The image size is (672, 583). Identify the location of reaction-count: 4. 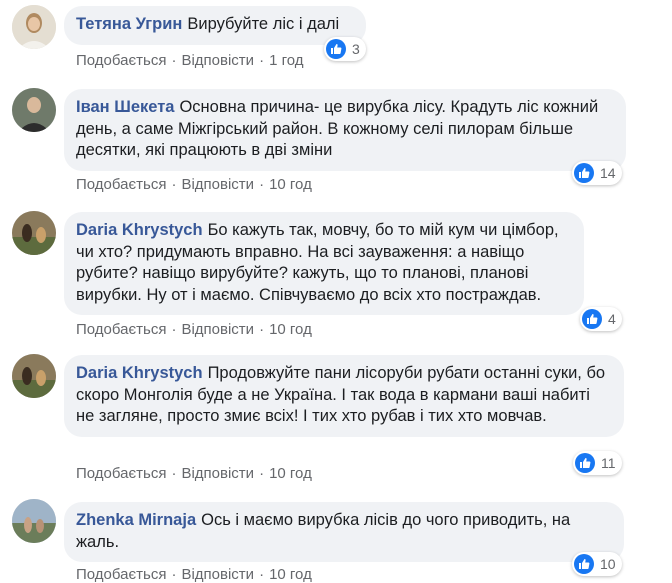
(601, 319).